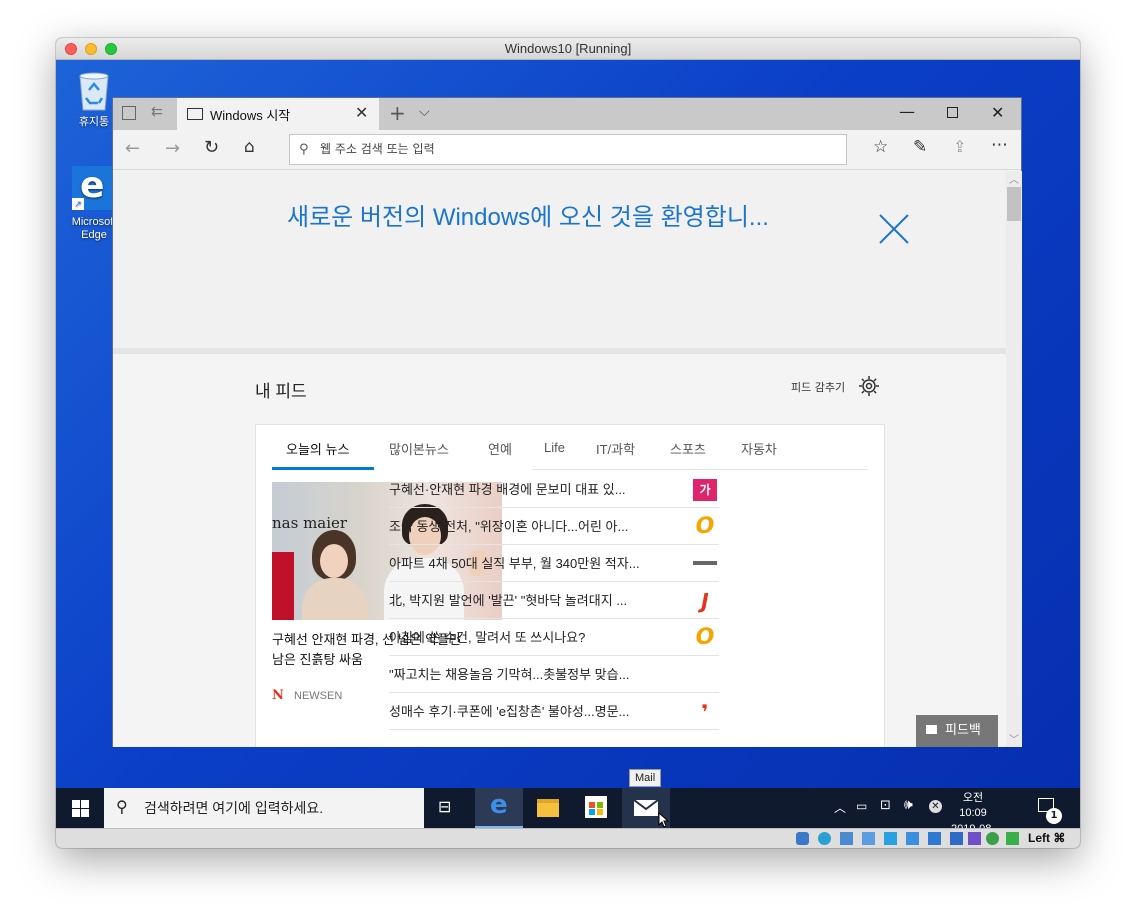  Describe the element at coordinates (869, 386) in the screenshot. I see `gear-icon` at that location.